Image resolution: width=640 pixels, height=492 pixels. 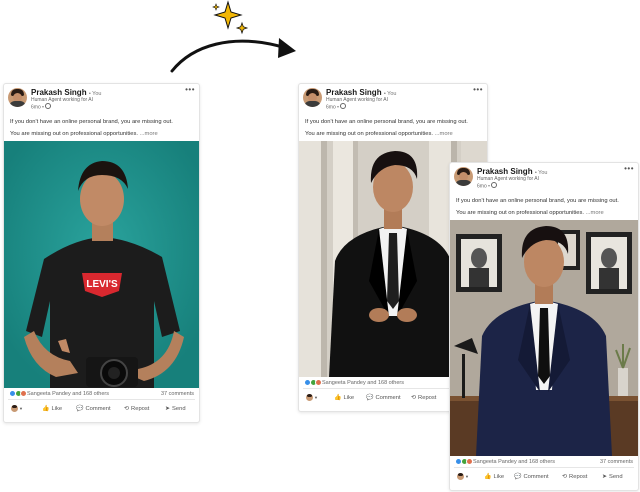 I want to click on post-photo, so click(x=544, y=338).